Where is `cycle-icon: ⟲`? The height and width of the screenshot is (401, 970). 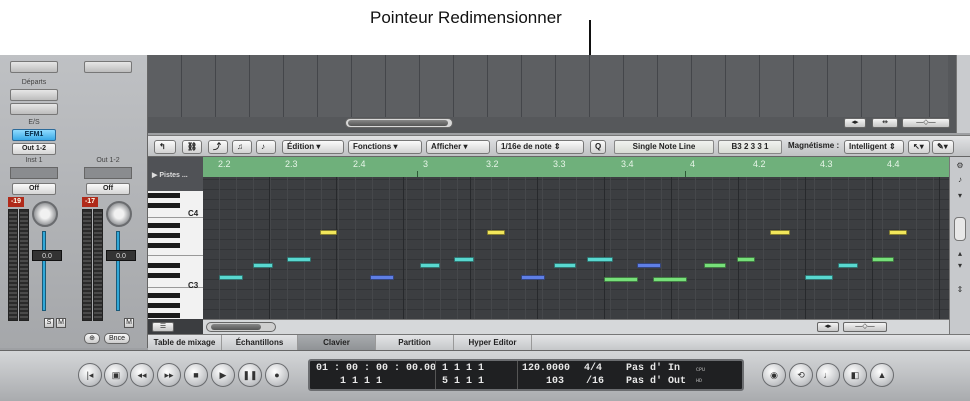 cycle-icon: ⟲ is located at coordinates (801, 375).